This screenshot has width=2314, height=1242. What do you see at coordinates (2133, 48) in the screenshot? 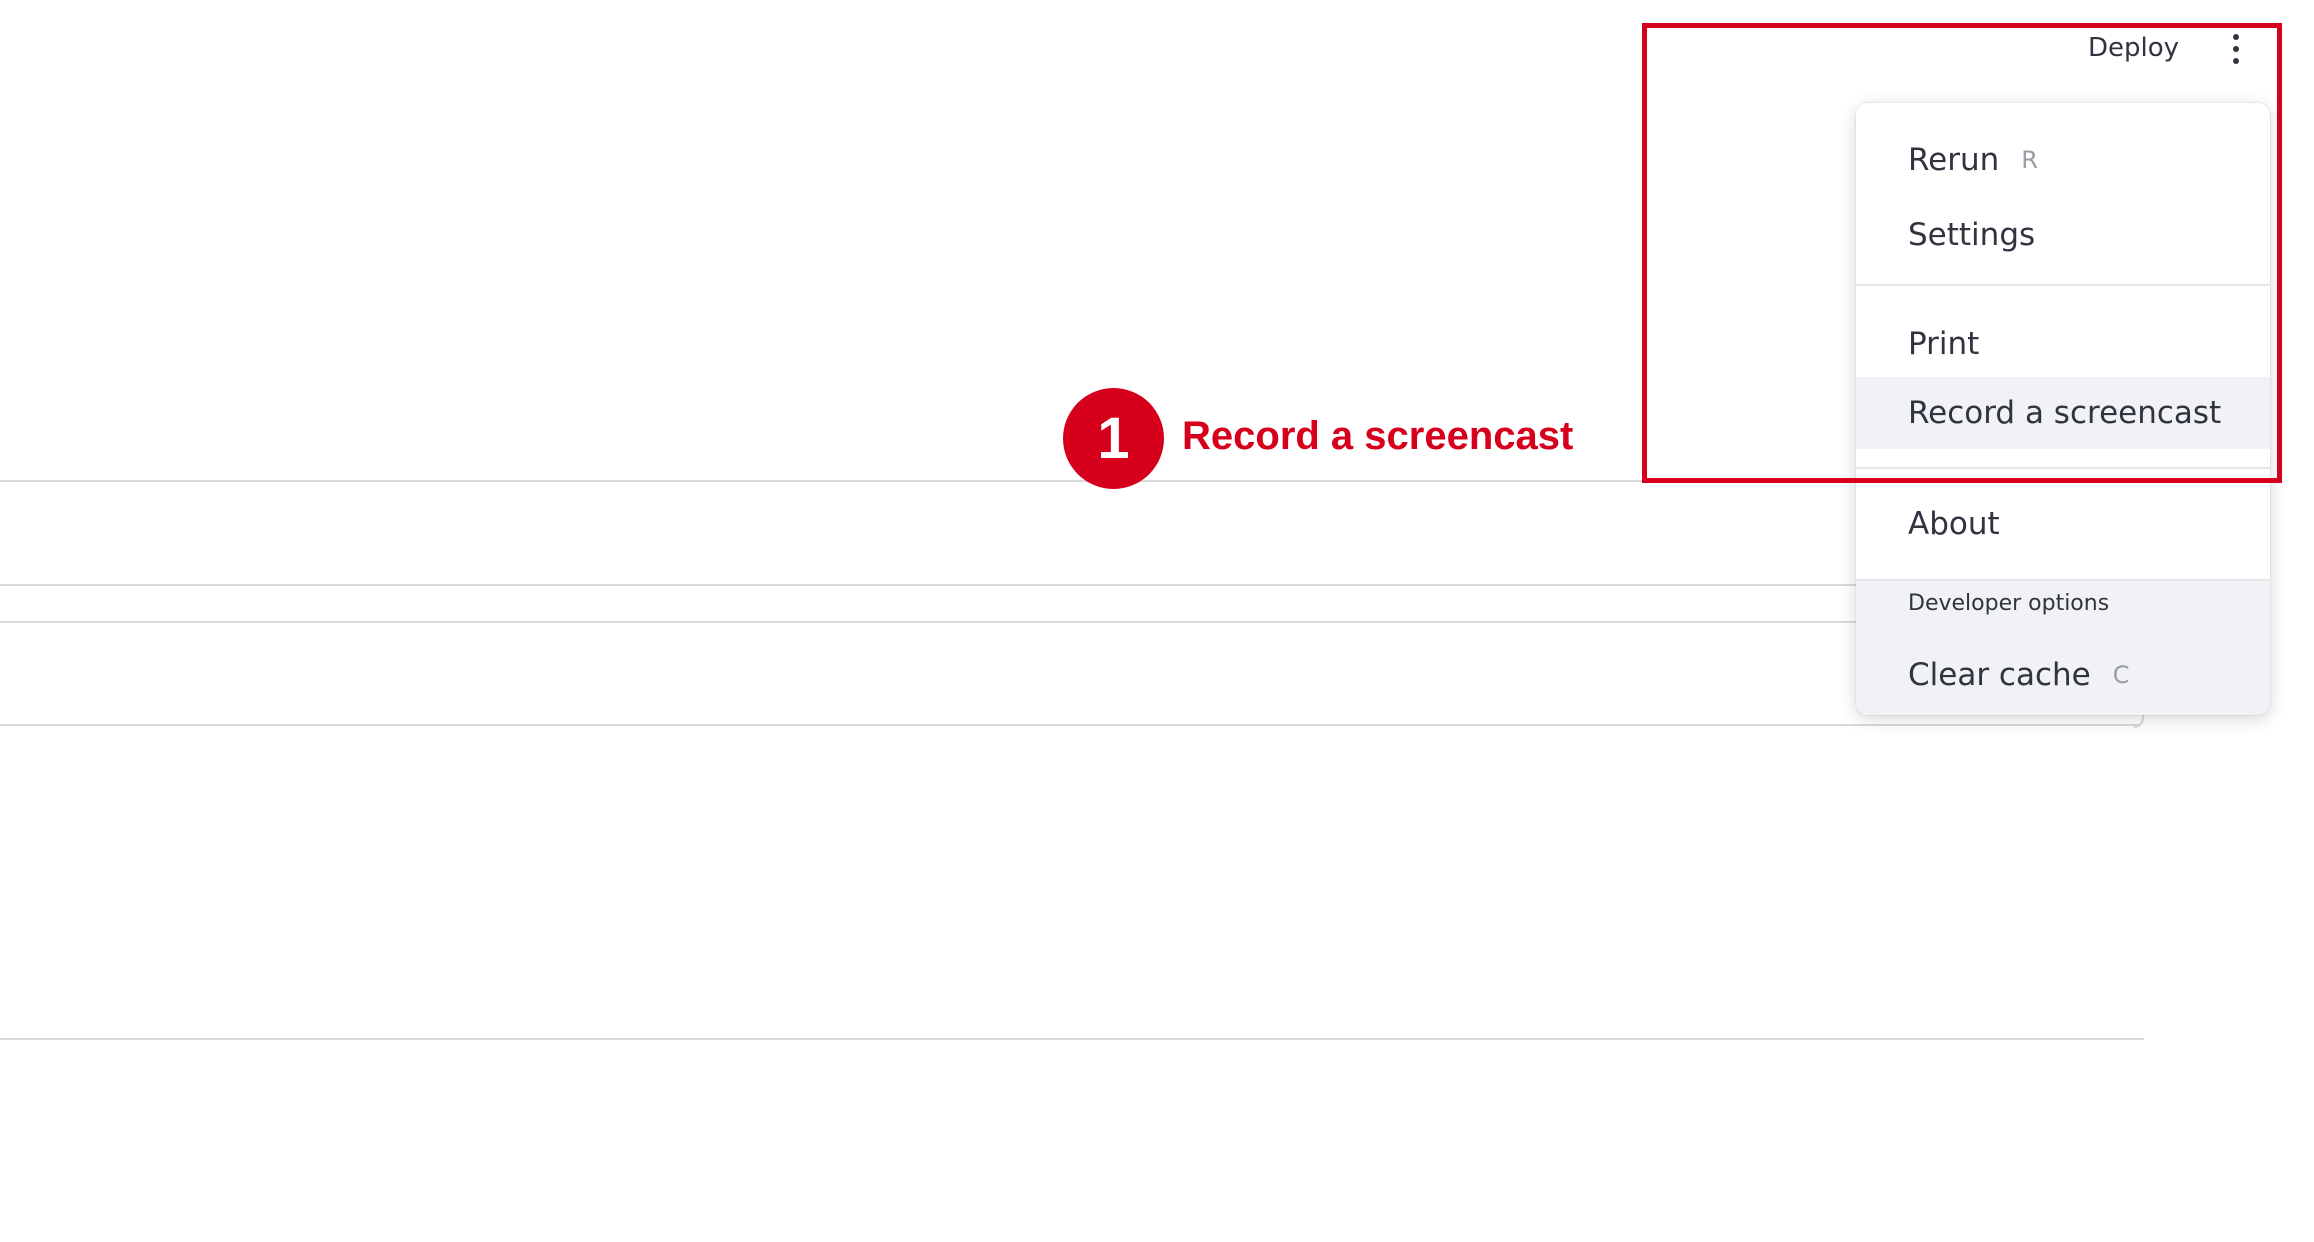
I see `deploy-button: Deploy` at bounding box center [2133, 48].